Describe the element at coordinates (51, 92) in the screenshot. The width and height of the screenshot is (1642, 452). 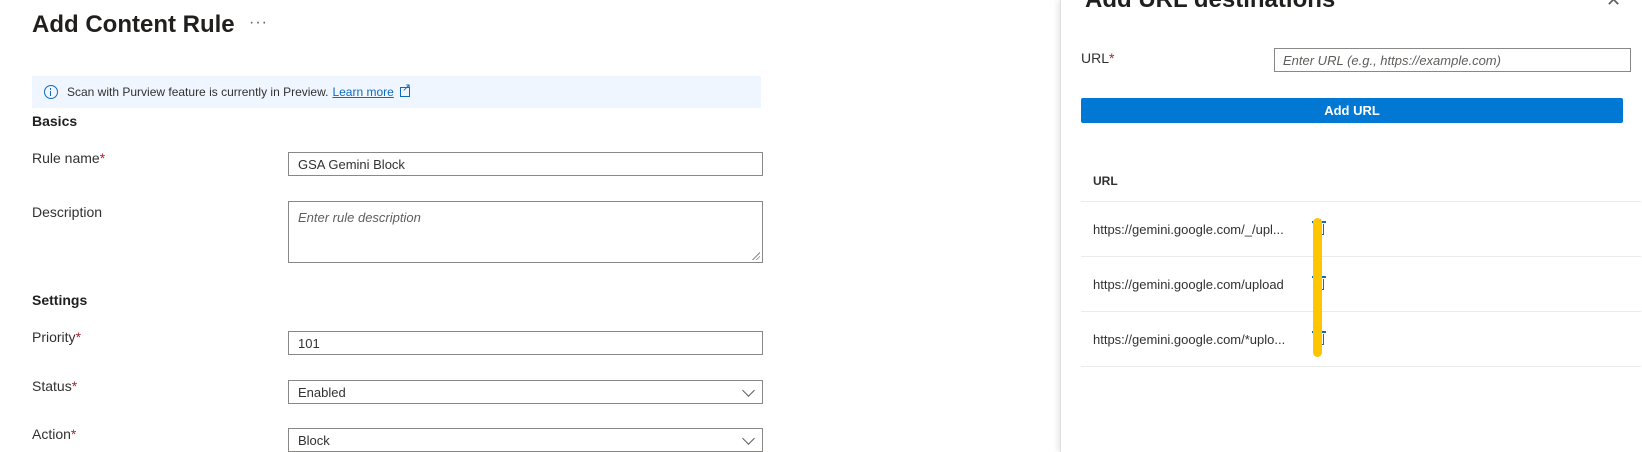
I see `info-icon` at that location.